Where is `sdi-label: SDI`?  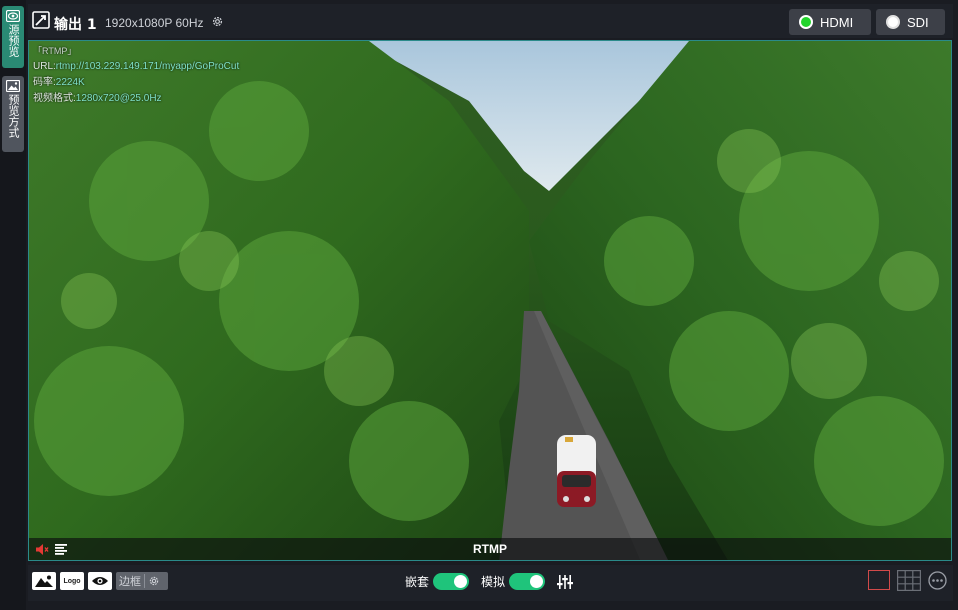 sdi-label: SDI is located at coordinates (918, 22).